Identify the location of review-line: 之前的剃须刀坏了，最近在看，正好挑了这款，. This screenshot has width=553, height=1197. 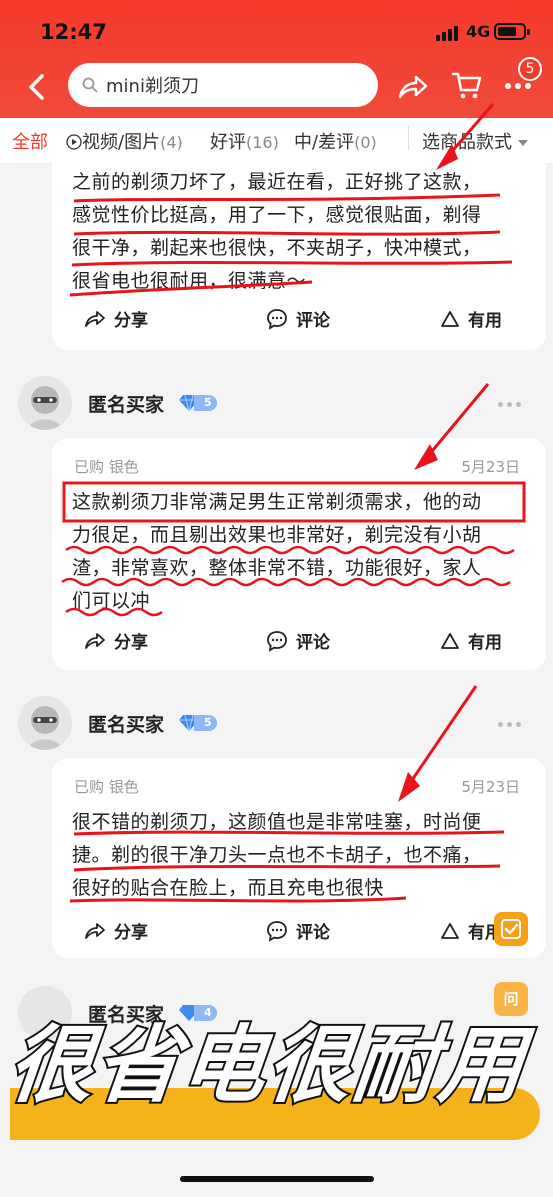
(277, 182).